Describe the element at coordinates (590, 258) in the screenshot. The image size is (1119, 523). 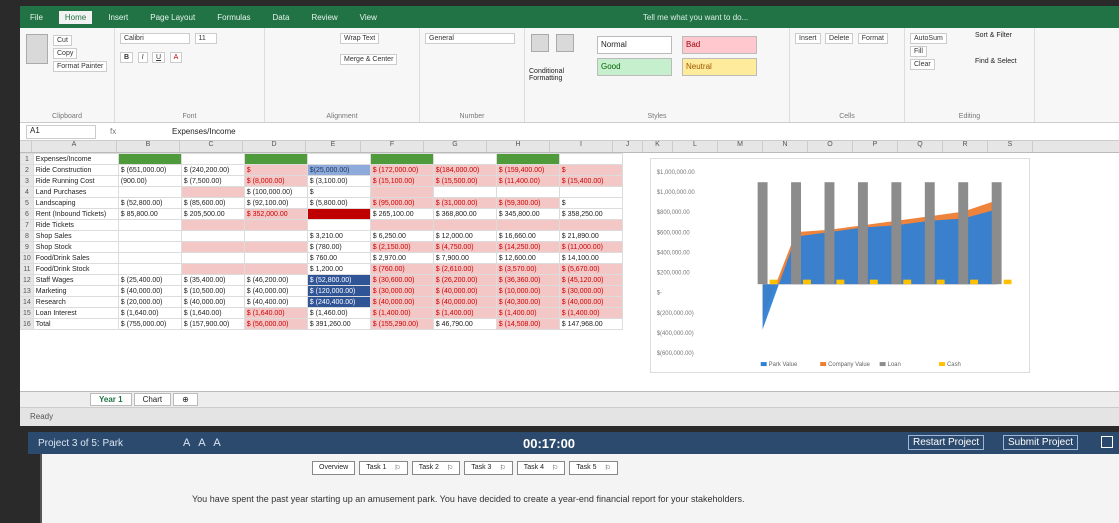
I see `cell: $ 14,100.00` at that location.